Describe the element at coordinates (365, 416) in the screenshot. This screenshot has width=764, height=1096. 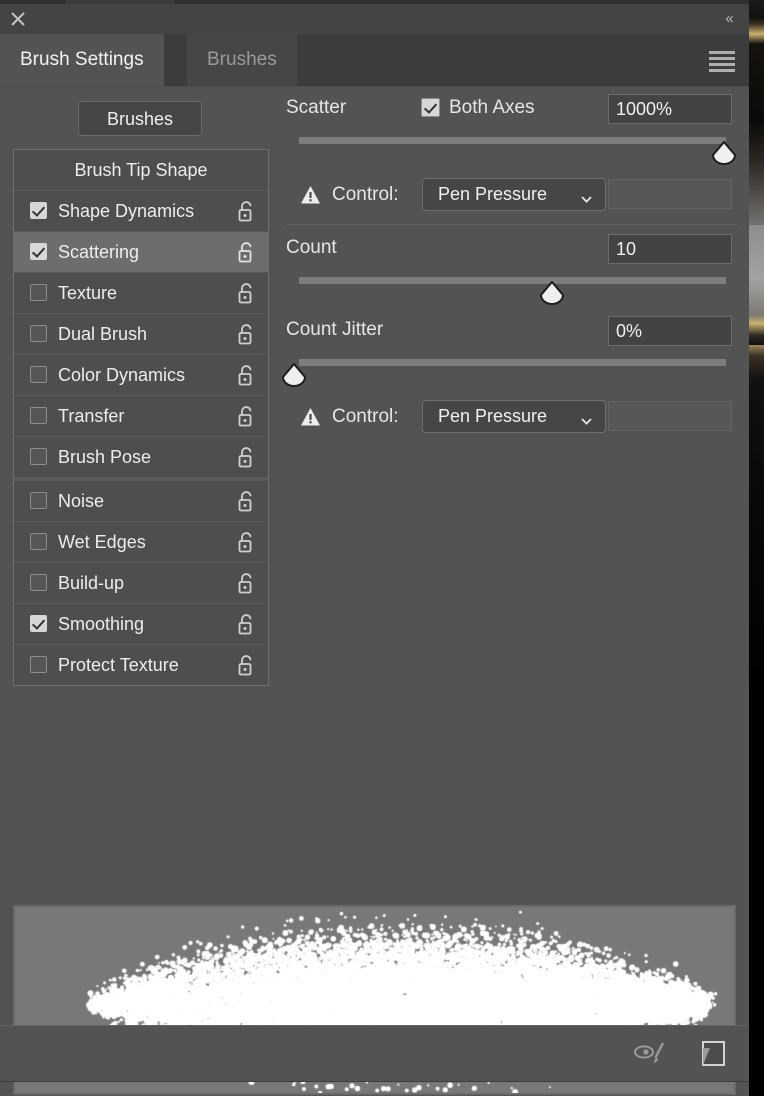
I see `count-jitter-control-label: Control:` at that location.